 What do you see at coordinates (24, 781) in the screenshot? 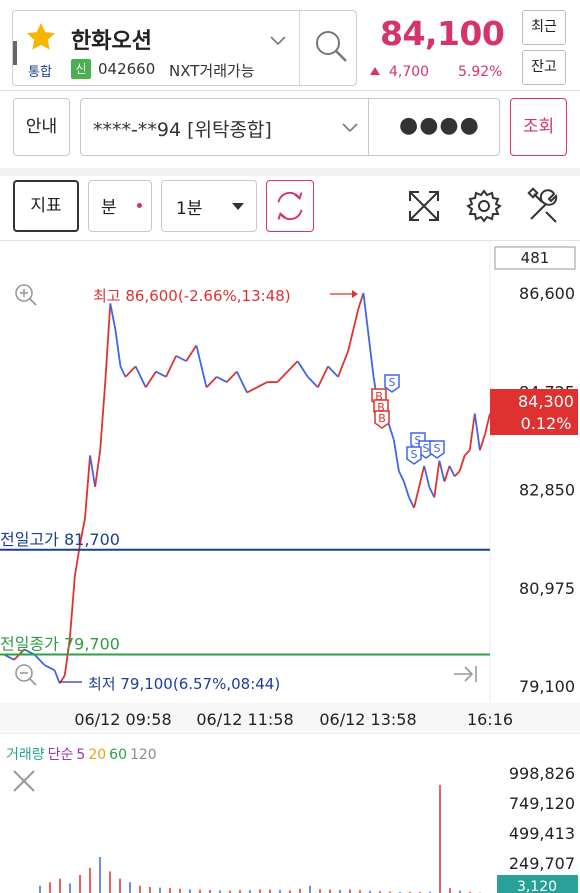
I see `close-icon` at bounding box center [24, 781].